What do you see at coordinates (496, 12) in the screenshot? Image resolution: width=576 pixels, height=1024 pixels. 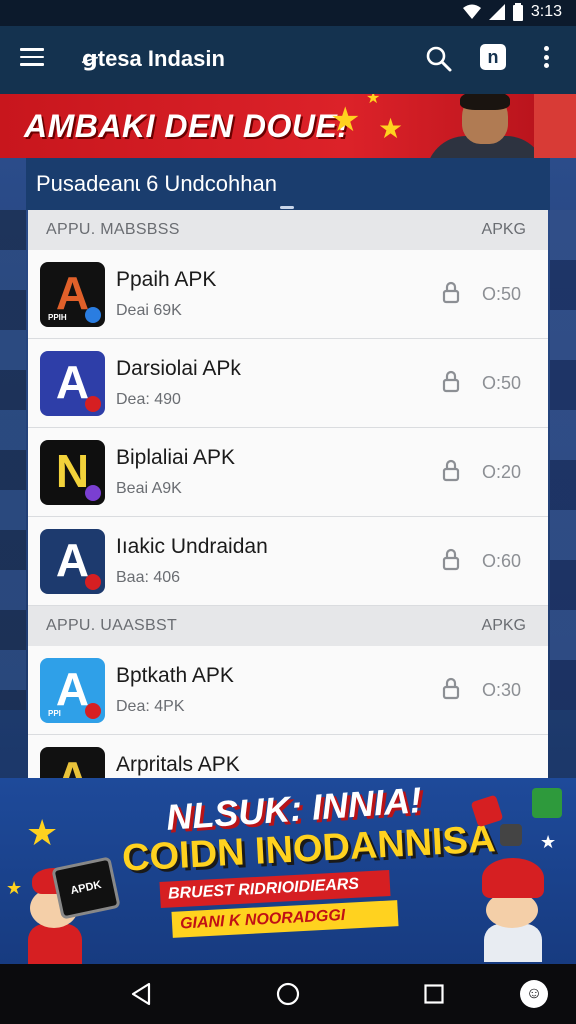 I see `signal-icon` at bounding box center [496, 12].